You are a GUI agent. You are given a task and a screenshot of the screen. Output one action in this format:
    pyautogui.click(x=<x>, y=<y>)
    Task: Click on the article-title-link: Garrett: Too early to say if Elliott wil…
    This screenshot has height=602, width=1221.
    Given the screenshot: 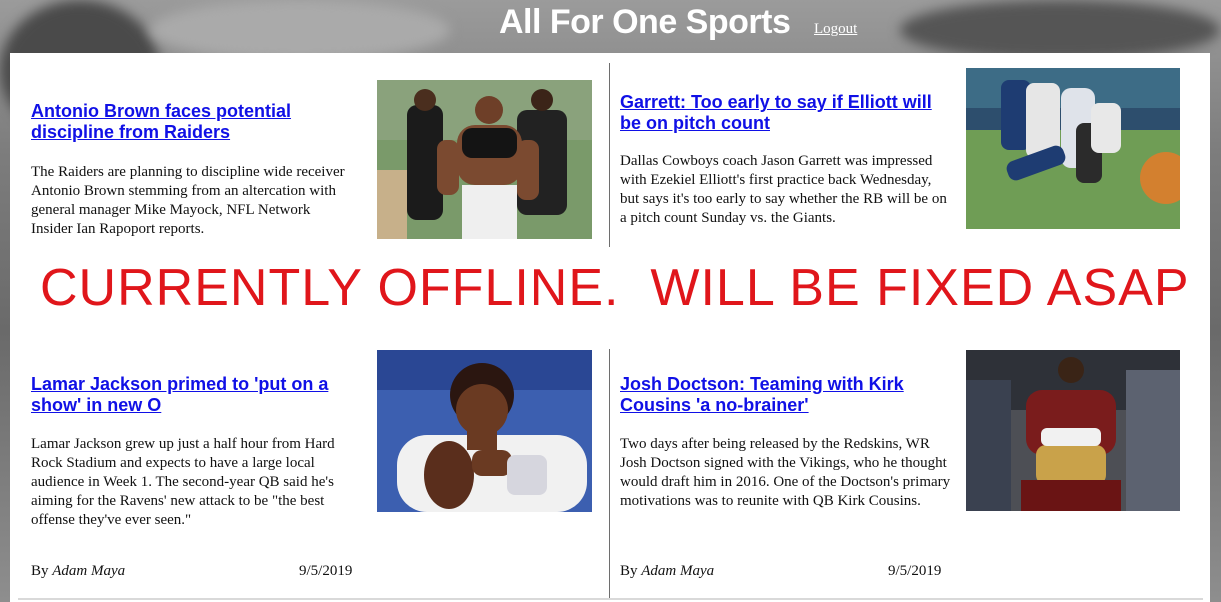 What is the action you would take?
    pyautogui.click(x=782, y=113)
    